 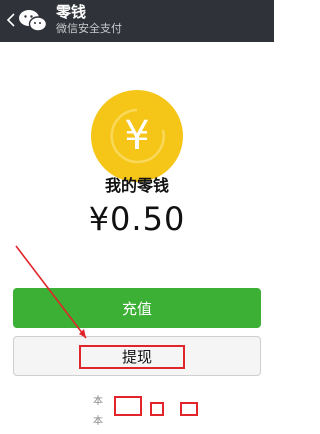 I want to click on chevron-left-icon, so click(x=10, y=20).